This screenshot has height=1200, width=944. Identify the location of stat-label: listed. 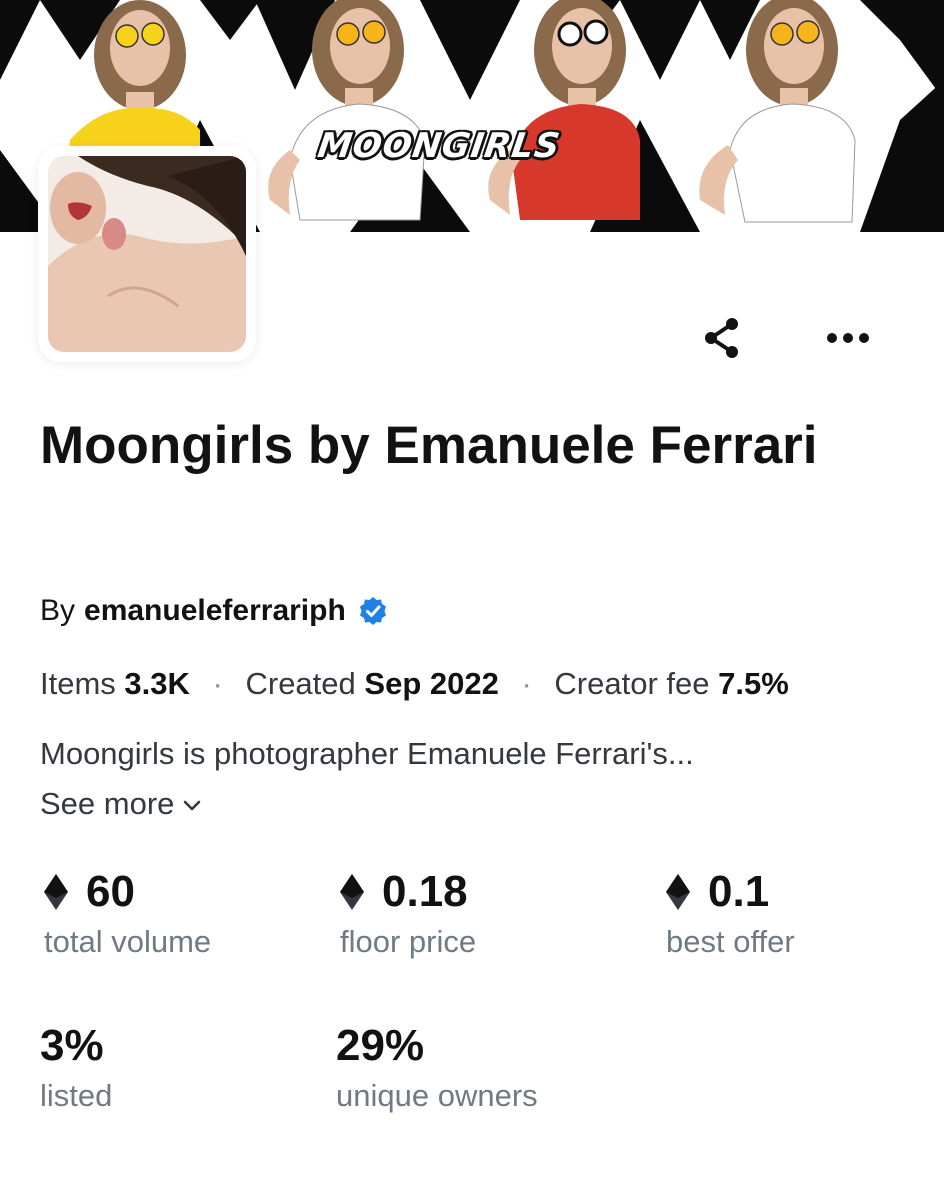
(76, 1096).